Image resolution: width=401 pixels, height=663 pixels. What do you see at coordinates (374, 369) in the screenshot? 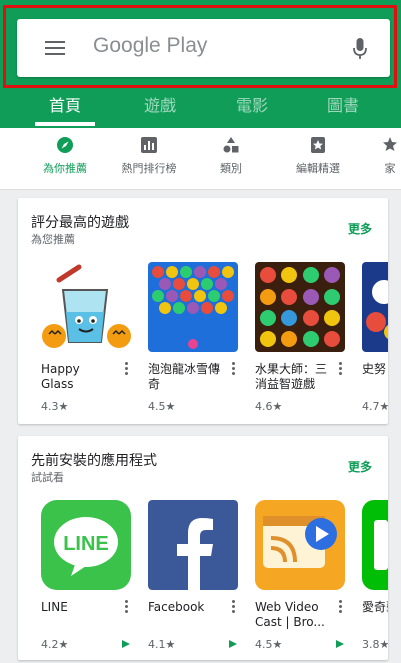
I see `app-name: 史努` at bounding box center [374, 369].